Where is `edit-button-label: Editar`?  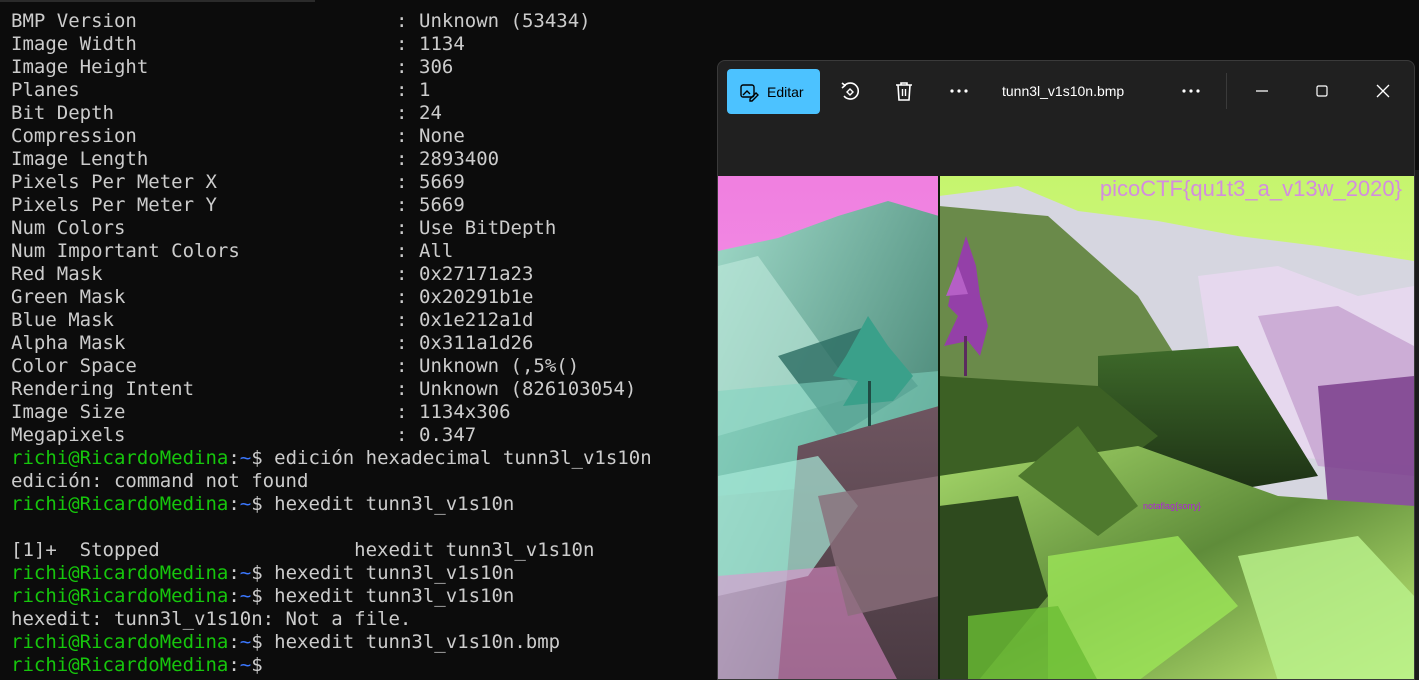
edit-button-label: Editar is located at coordinates (785, 91).